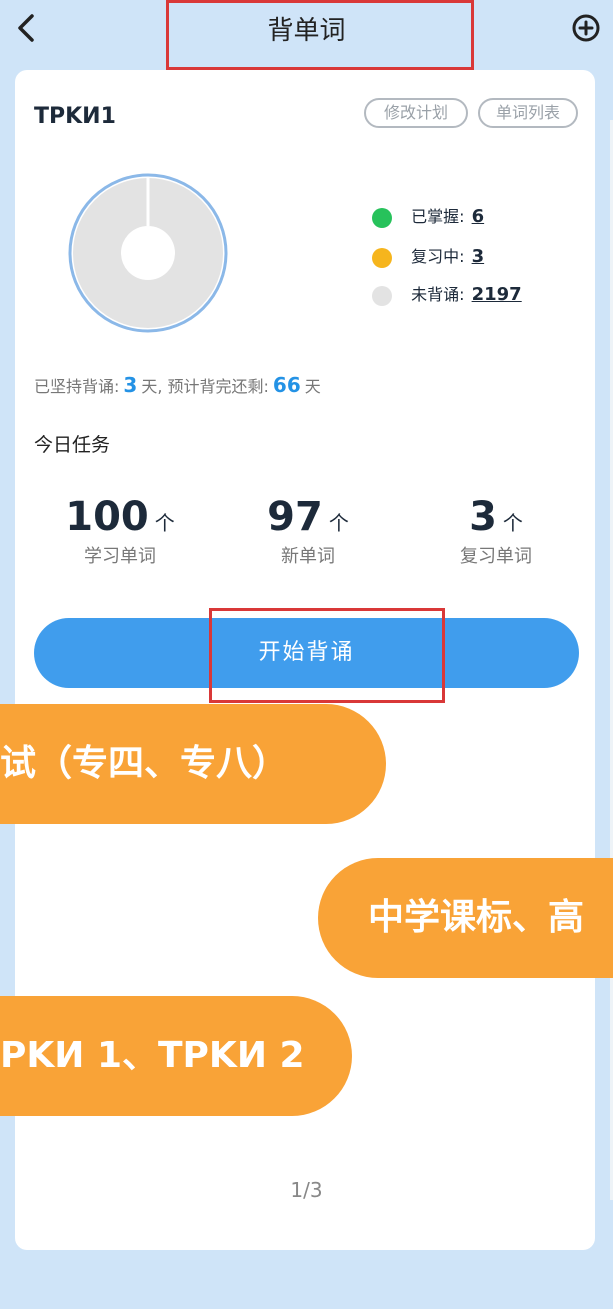 This screenshot has height=1309, width=613. Describe the element at coordinates (416, 113) in the screenshot. I see `modify-plan-button: 修改计划` at that location.